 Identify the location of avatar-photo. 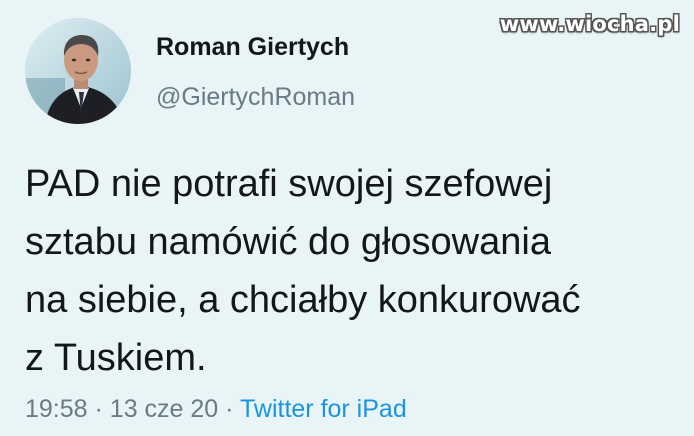
(78, 71).